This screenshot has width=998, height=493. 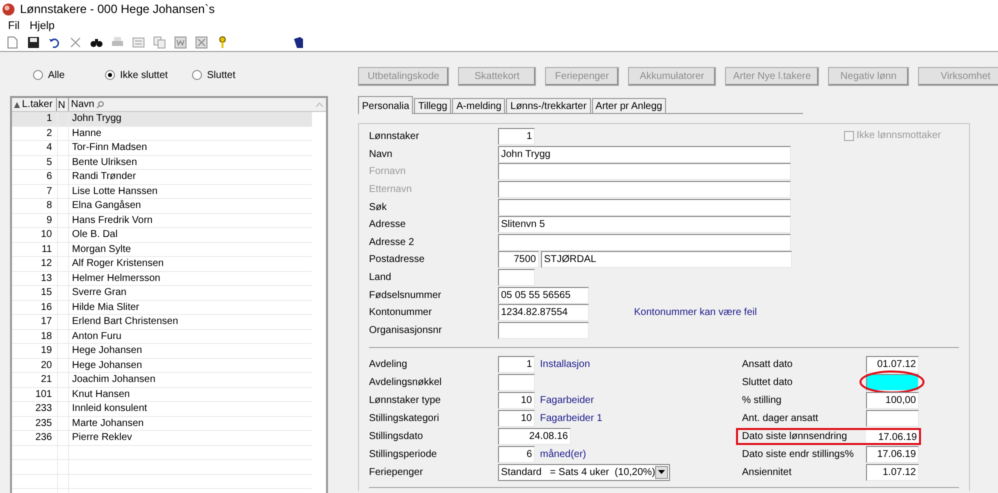 What do you see at coordinates (666, 259) in the screenshot?
I see `input-field: STJØRDAL` at bounding box center [666, 259].